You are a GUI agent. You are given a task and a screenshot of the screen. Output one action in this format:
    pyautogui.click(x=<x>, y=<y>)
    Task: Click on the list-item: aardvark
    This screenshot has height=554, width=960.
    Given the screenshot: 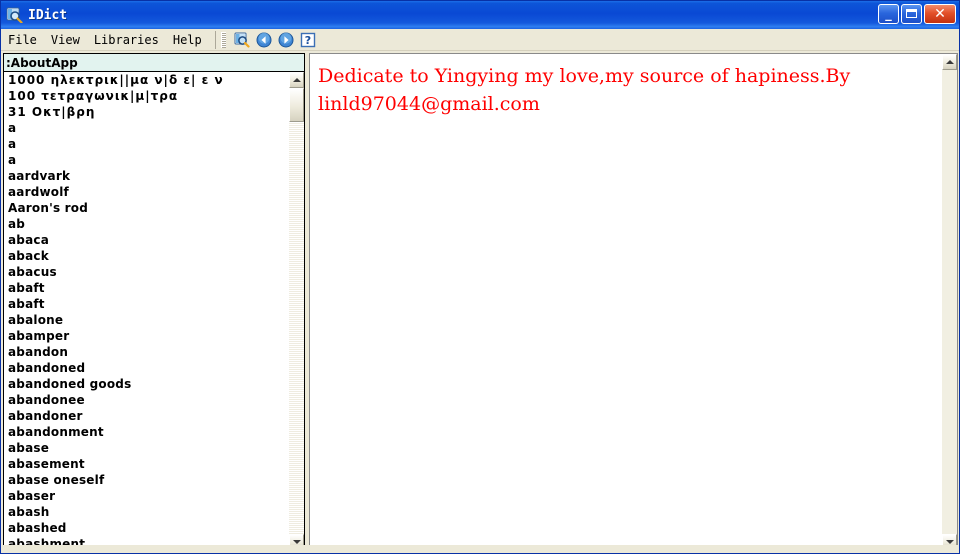 What is the action you would take?
    pyautogui.click(x=148, y=176)
    